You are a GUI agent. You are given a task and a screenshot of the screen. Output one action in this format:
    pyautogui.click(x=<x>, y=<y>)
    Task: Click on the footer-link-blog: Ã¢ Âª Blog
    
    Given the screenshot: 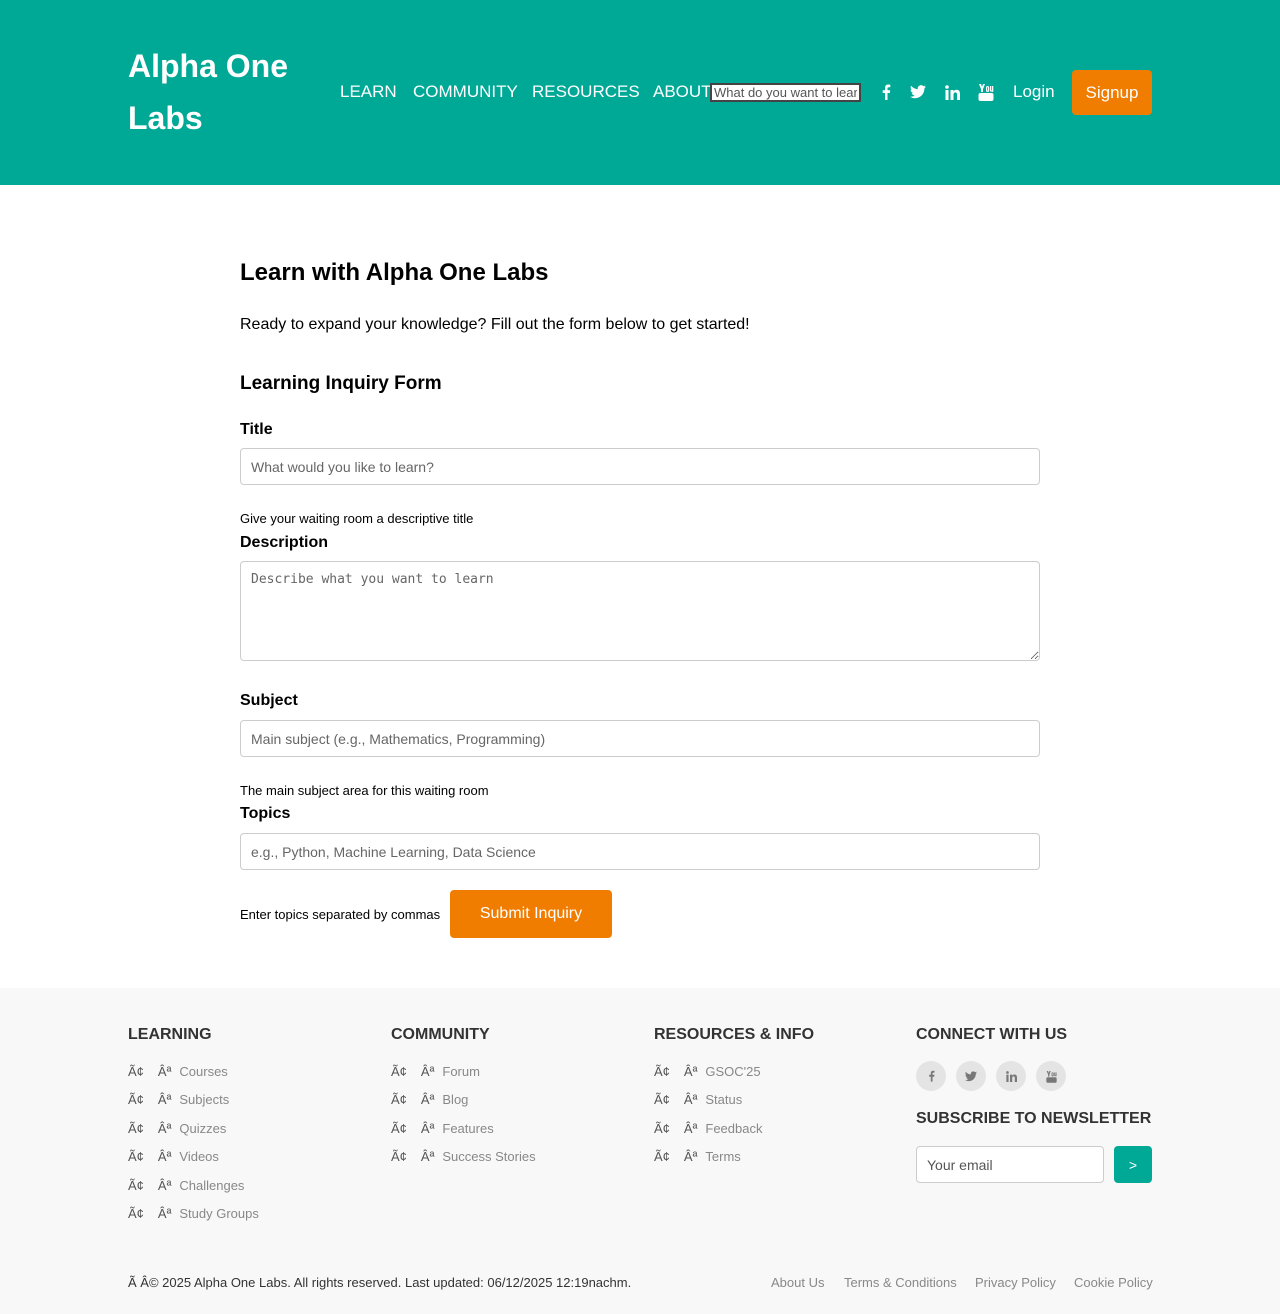 What is the action you would take?
    pyautogui.click(x=429, y=1099)
    